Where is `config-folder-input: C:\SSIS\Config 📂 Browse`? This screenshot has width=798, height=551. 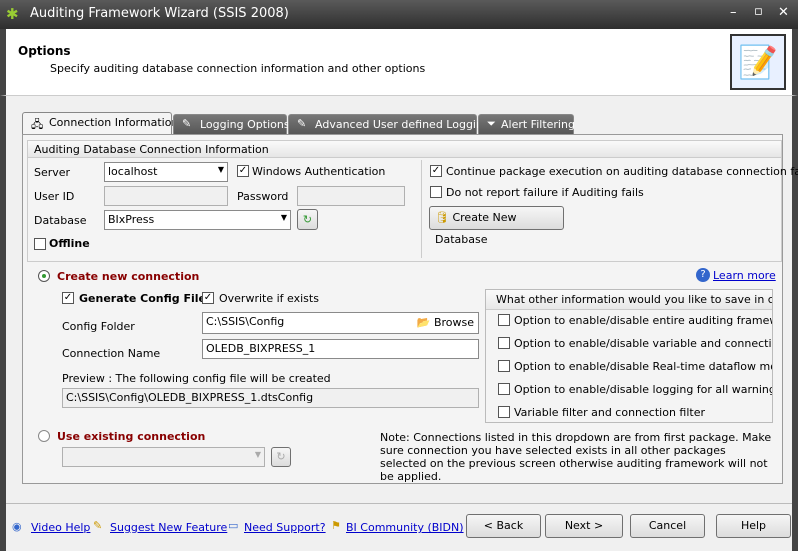 config-folder-input: C:\SSIS\Config 📂 Browse is located at coordinates (340, 323).